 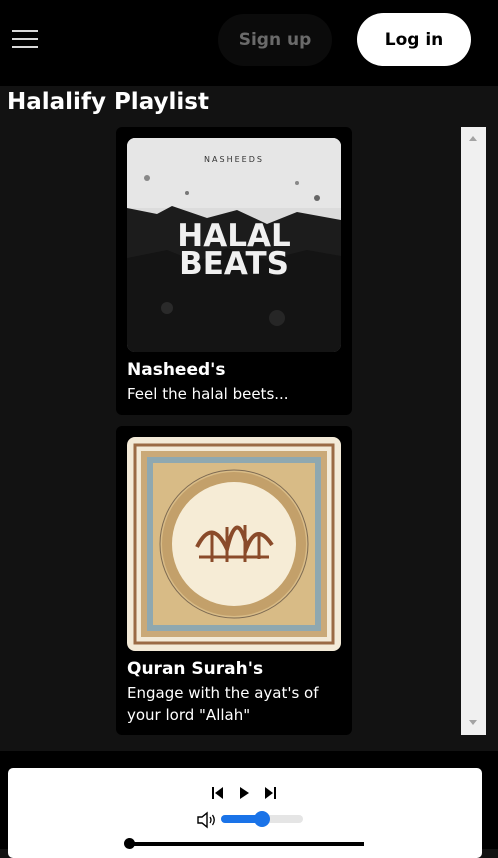 What do you see at coordinates (108, 102) in the screenshot?
I see `page-title: Halalify Playlist` at bounding box center [108, 102].